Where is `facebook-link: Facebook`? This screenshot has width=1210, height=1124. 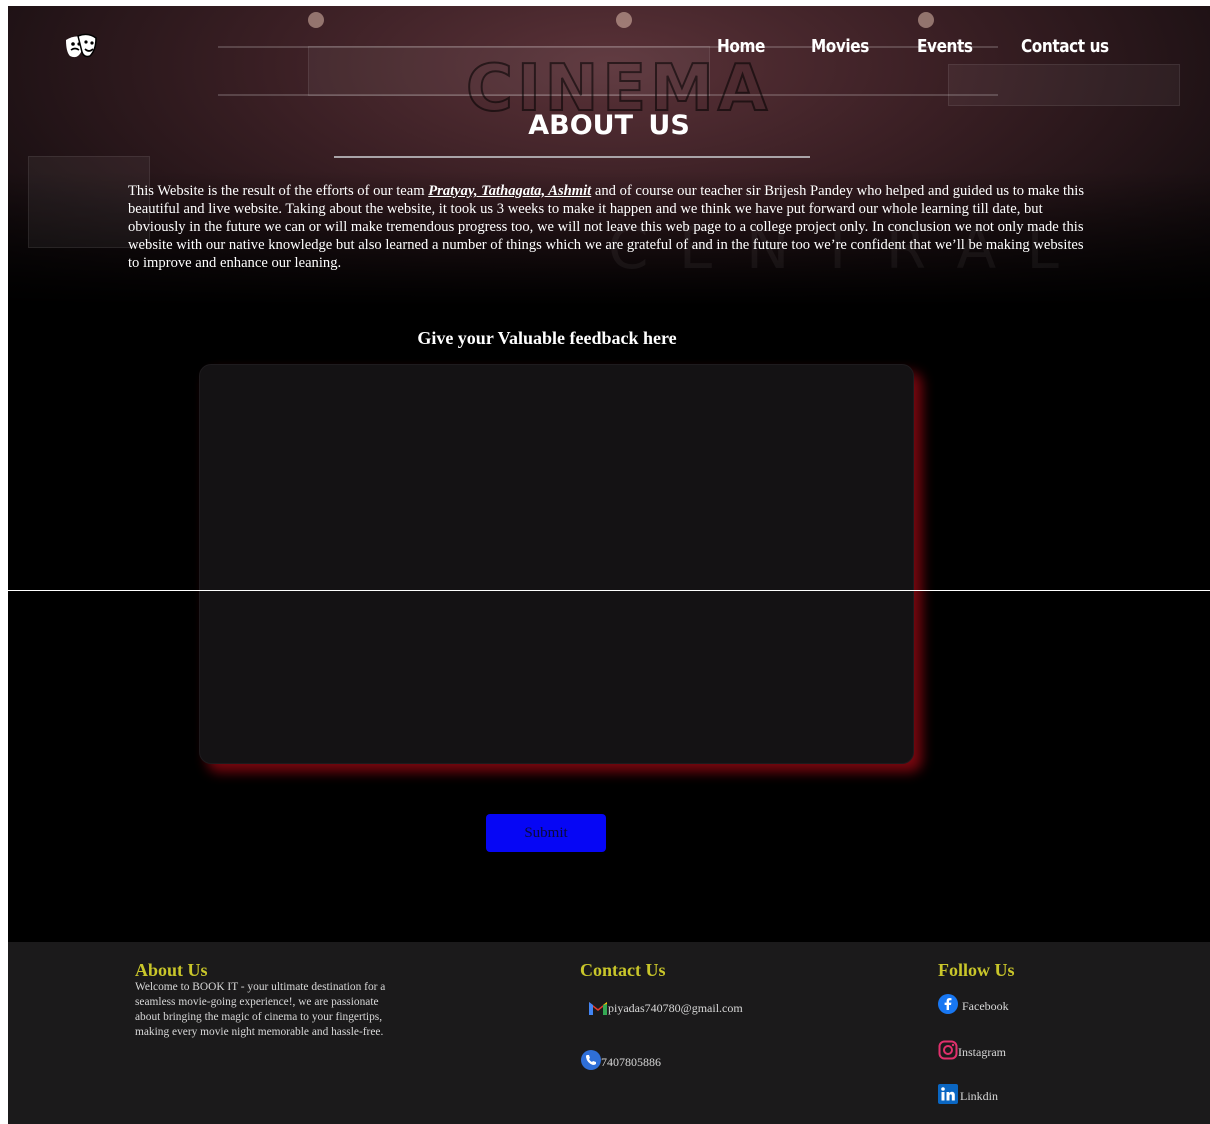
facebook-link: Facebook is located at coordinates (973, 1004).